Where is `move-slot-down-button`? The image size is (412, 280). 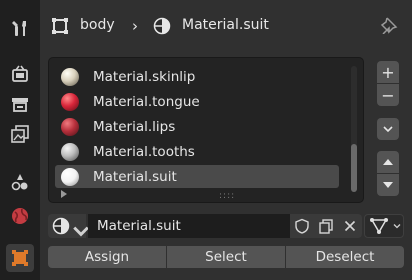 move-slot-down-button is located at coordinates (388, 185).